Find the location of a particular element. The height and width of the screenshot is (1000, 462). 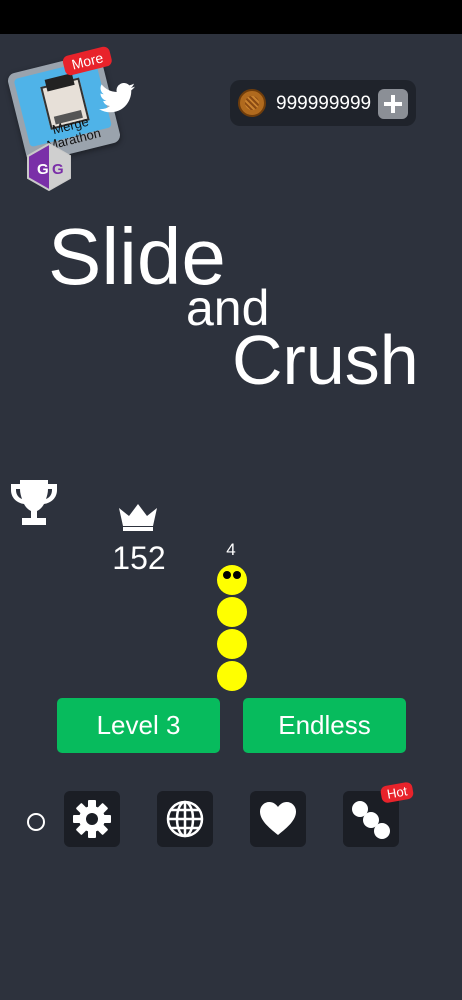

crown-icon is located at coordinates (138, 517).